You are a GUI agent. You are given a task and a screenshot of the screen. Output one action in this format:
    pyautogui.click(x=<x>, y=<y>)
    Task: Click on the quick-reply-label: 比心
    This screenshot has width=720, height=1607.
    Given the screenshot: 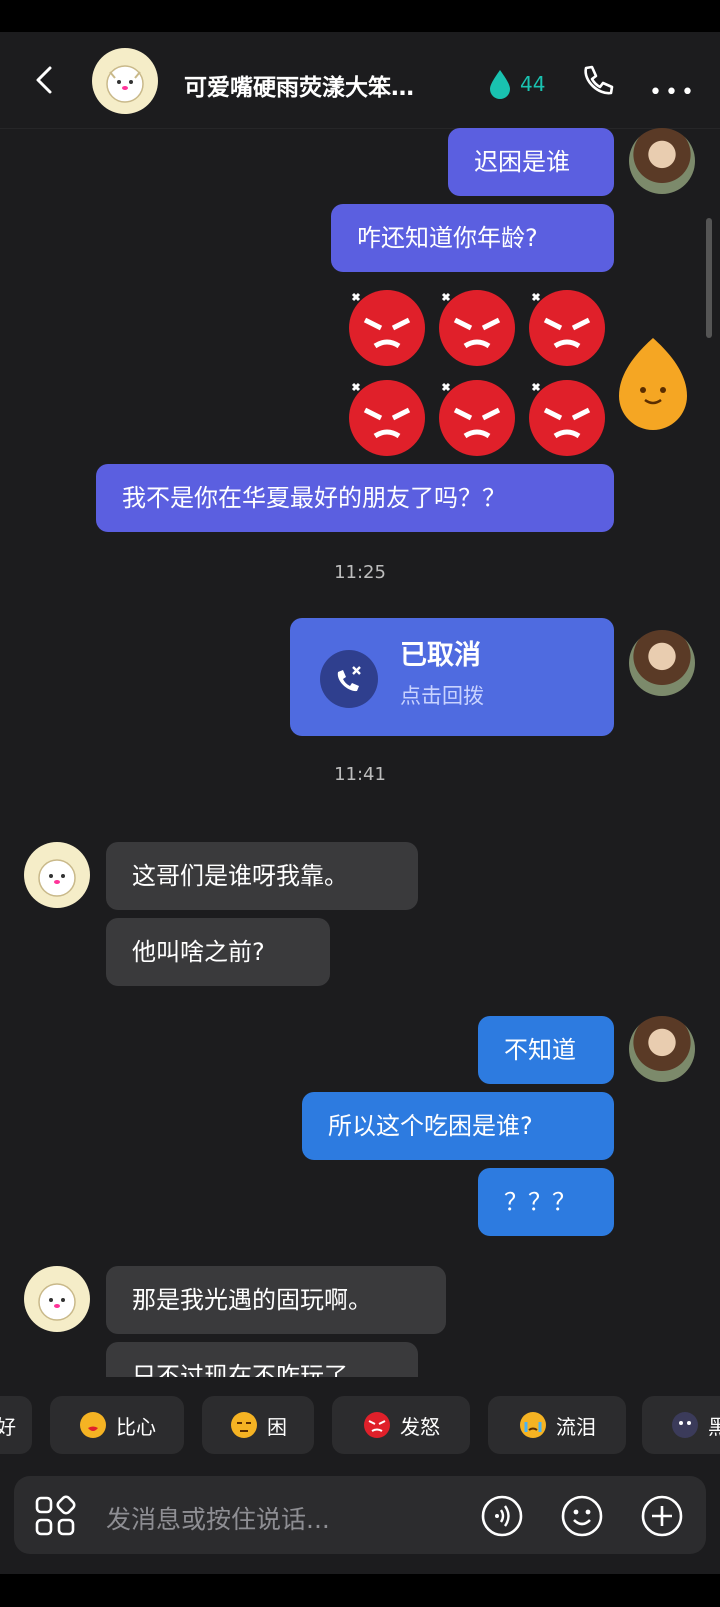 What is the action you would take?
    pyautogui.click(x=136, y=1426)
    